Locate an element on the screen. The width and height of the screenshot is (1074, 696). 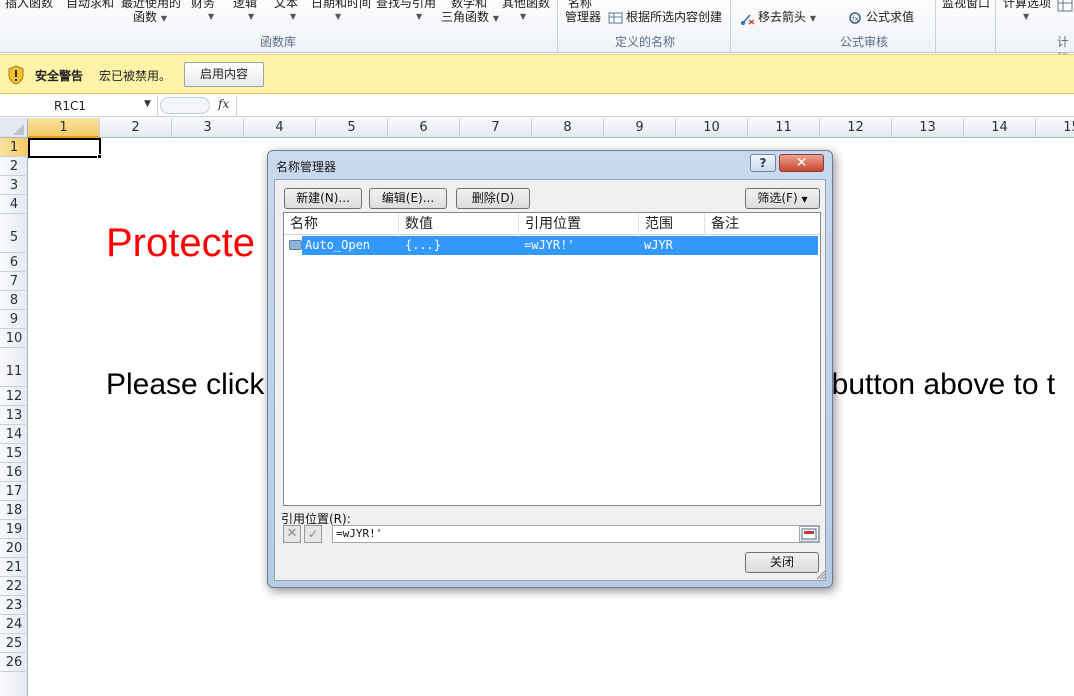
row-header: 9 is located at coordinates (14, 319).